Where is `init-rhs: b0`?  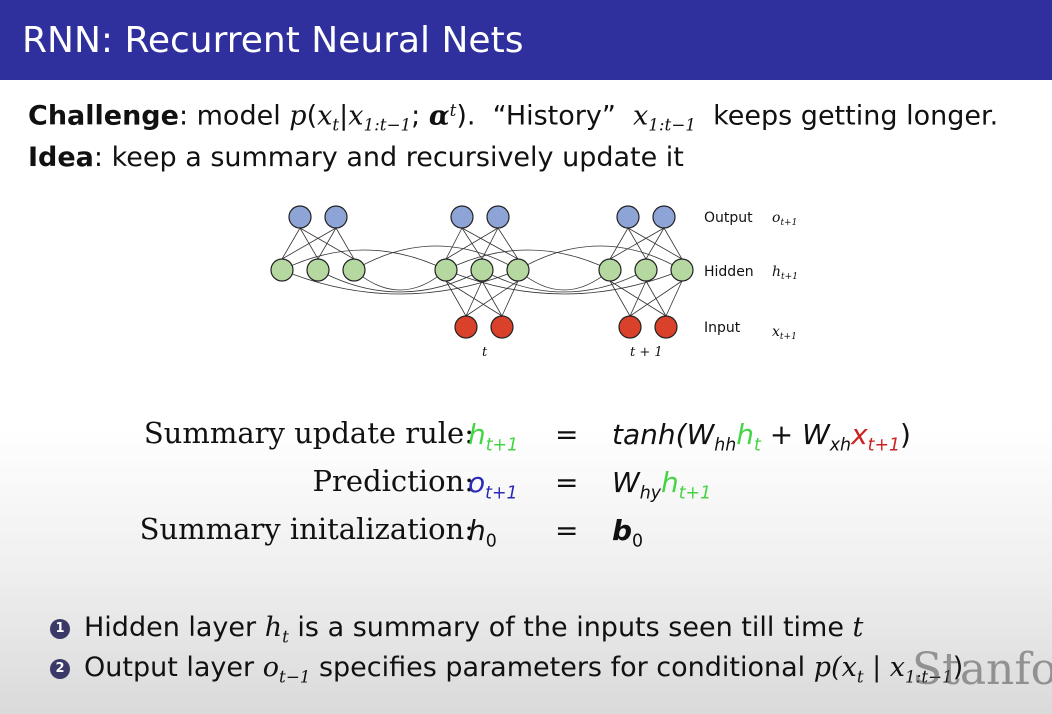
init-rhs: b0 is located at coordinates (628, 533).